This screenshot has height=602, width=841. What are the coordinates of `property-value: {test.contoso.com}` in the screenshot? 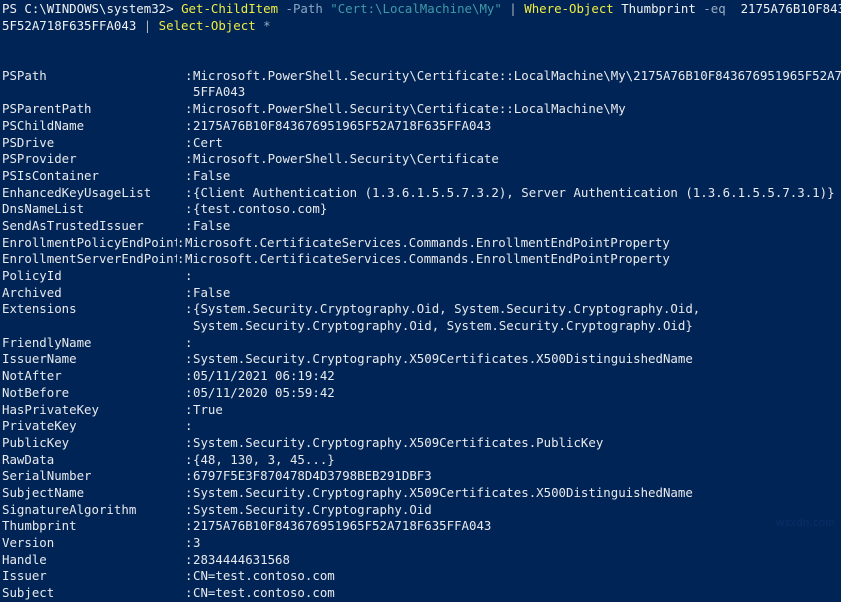 It's located at (260, 209).